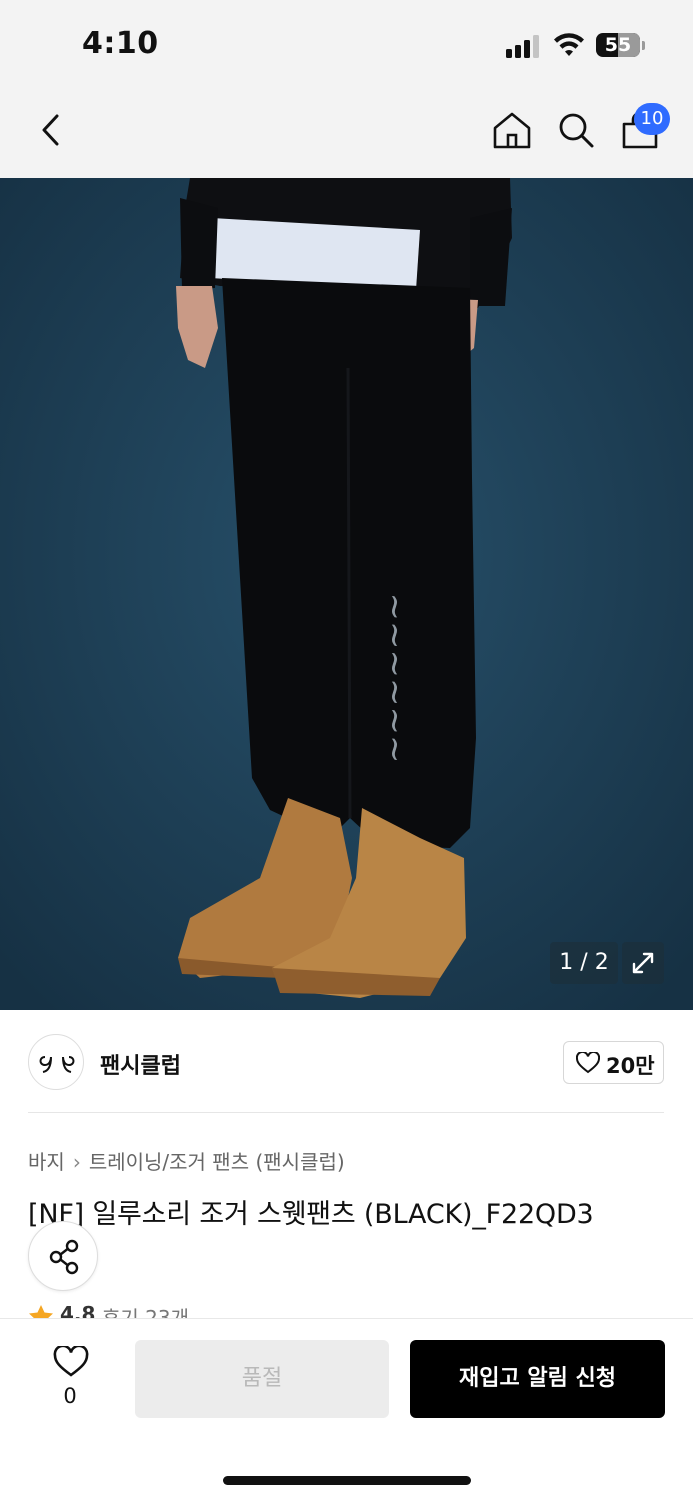  Describe the element at coordinates (52, 130) in the screenshot. I see `chevron-left-icon` at that location.